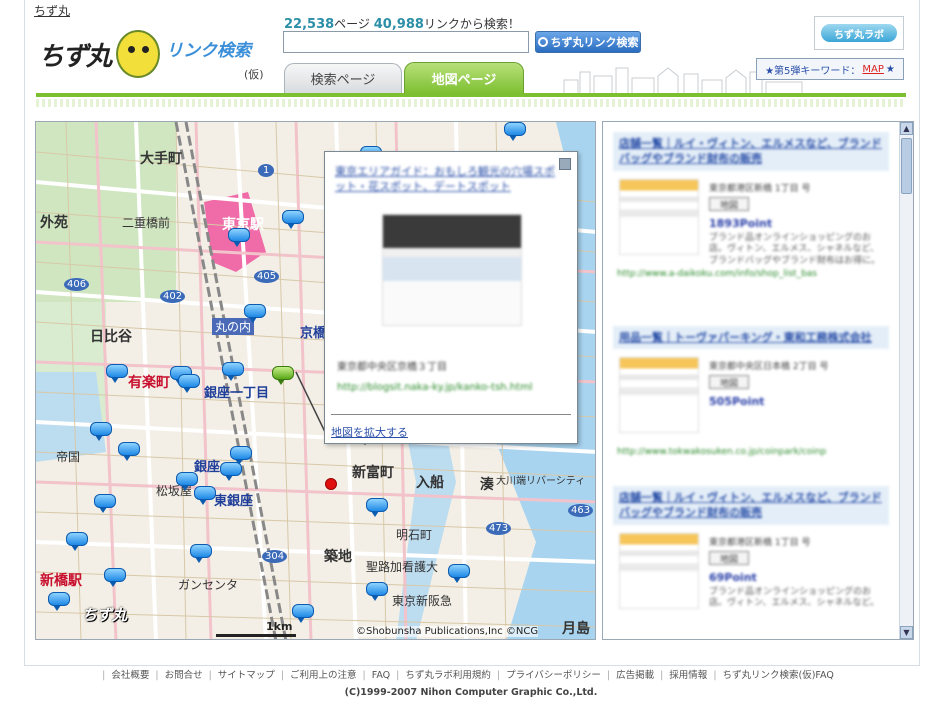 This screenshot has width=942, height=721. I want to click on expand-map-link: 地図を拡大する, so click(369, 432).